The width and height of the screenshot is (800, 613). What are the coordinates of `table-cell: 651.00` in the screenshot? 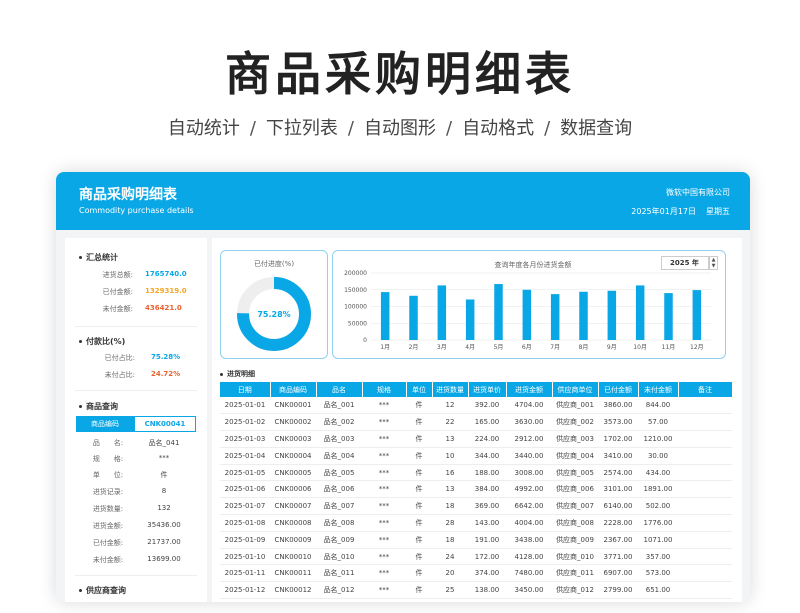 It's located at (658, 590).